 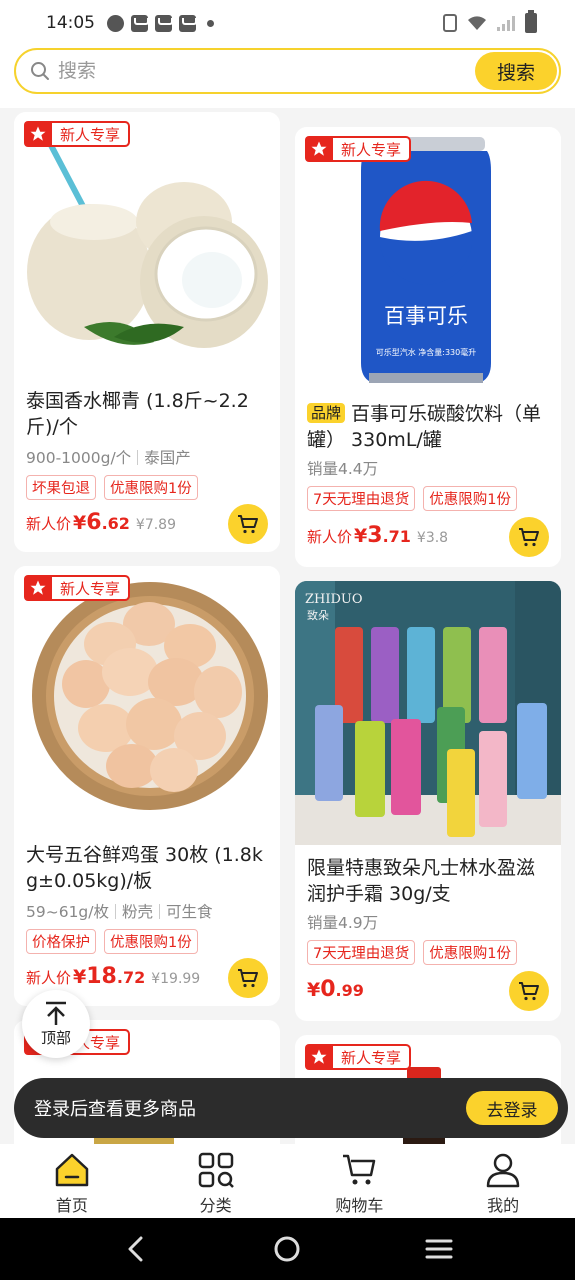 I want to click on search-bar: 搜索, so click(x=287, y=77).